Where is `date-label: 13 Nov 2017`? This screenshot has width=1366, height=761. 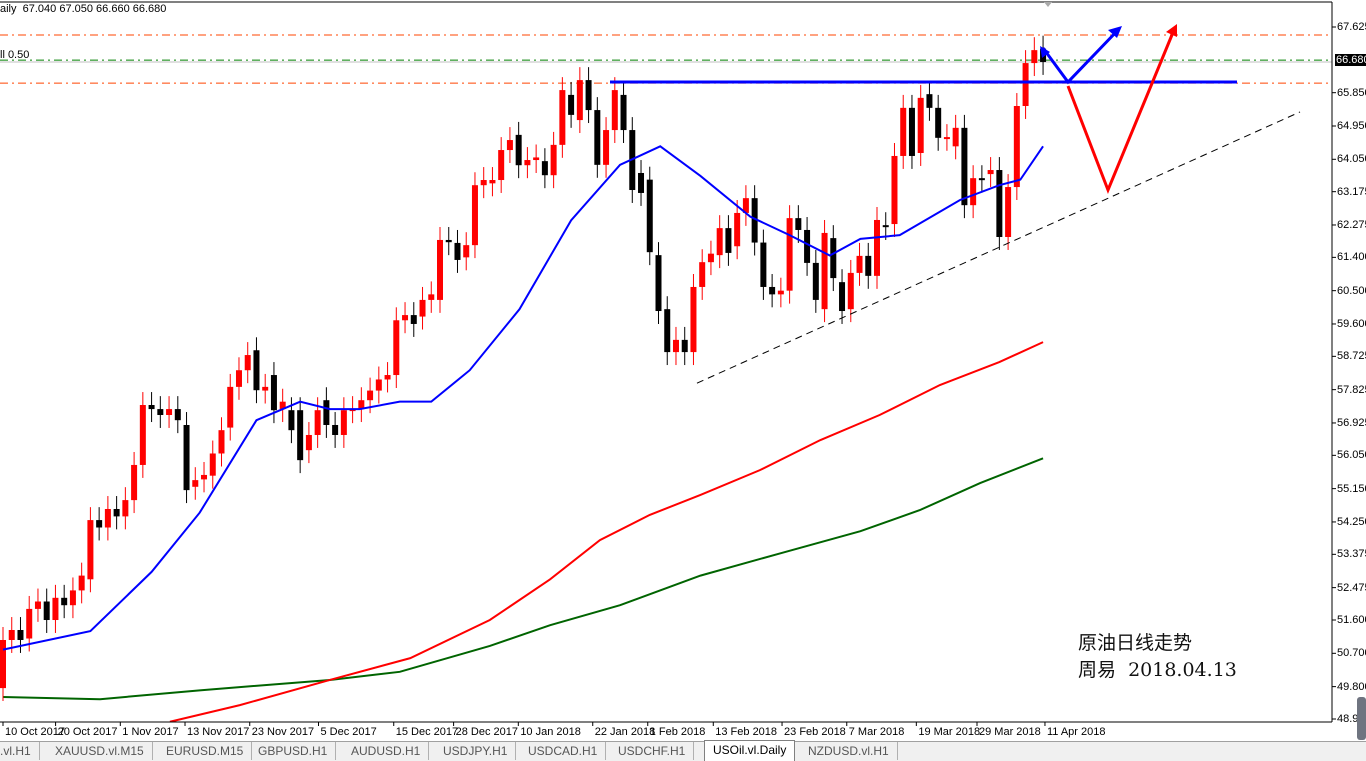
date-label: 13 Nov 2017 is located at coordinates (218, 732).